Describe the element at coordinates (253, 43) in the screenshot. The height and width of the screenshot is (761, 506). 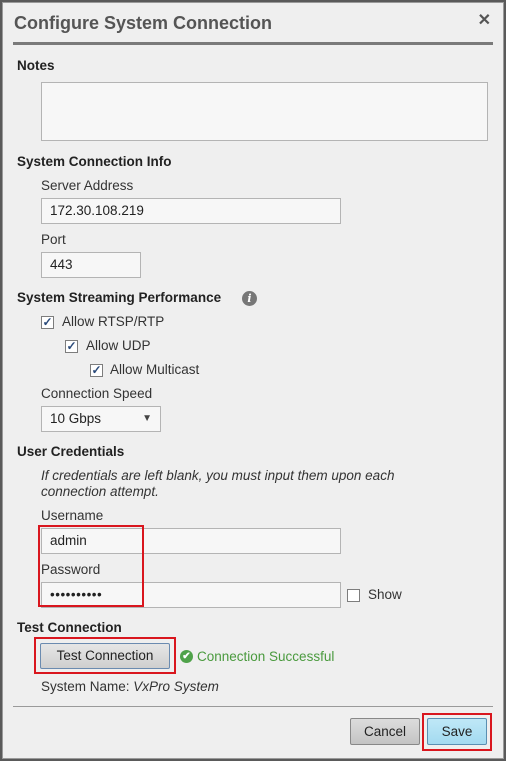
I see `title-divider` at that location.